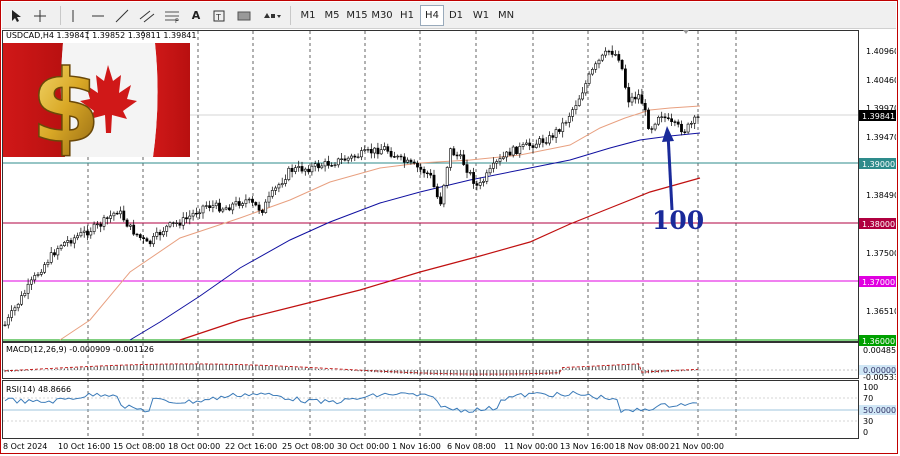 This screenshot has height=456, width=900. Describe the element at coordinates (870, 387) in the screenshot. I see `rsi-axis-label: 100` at that location.